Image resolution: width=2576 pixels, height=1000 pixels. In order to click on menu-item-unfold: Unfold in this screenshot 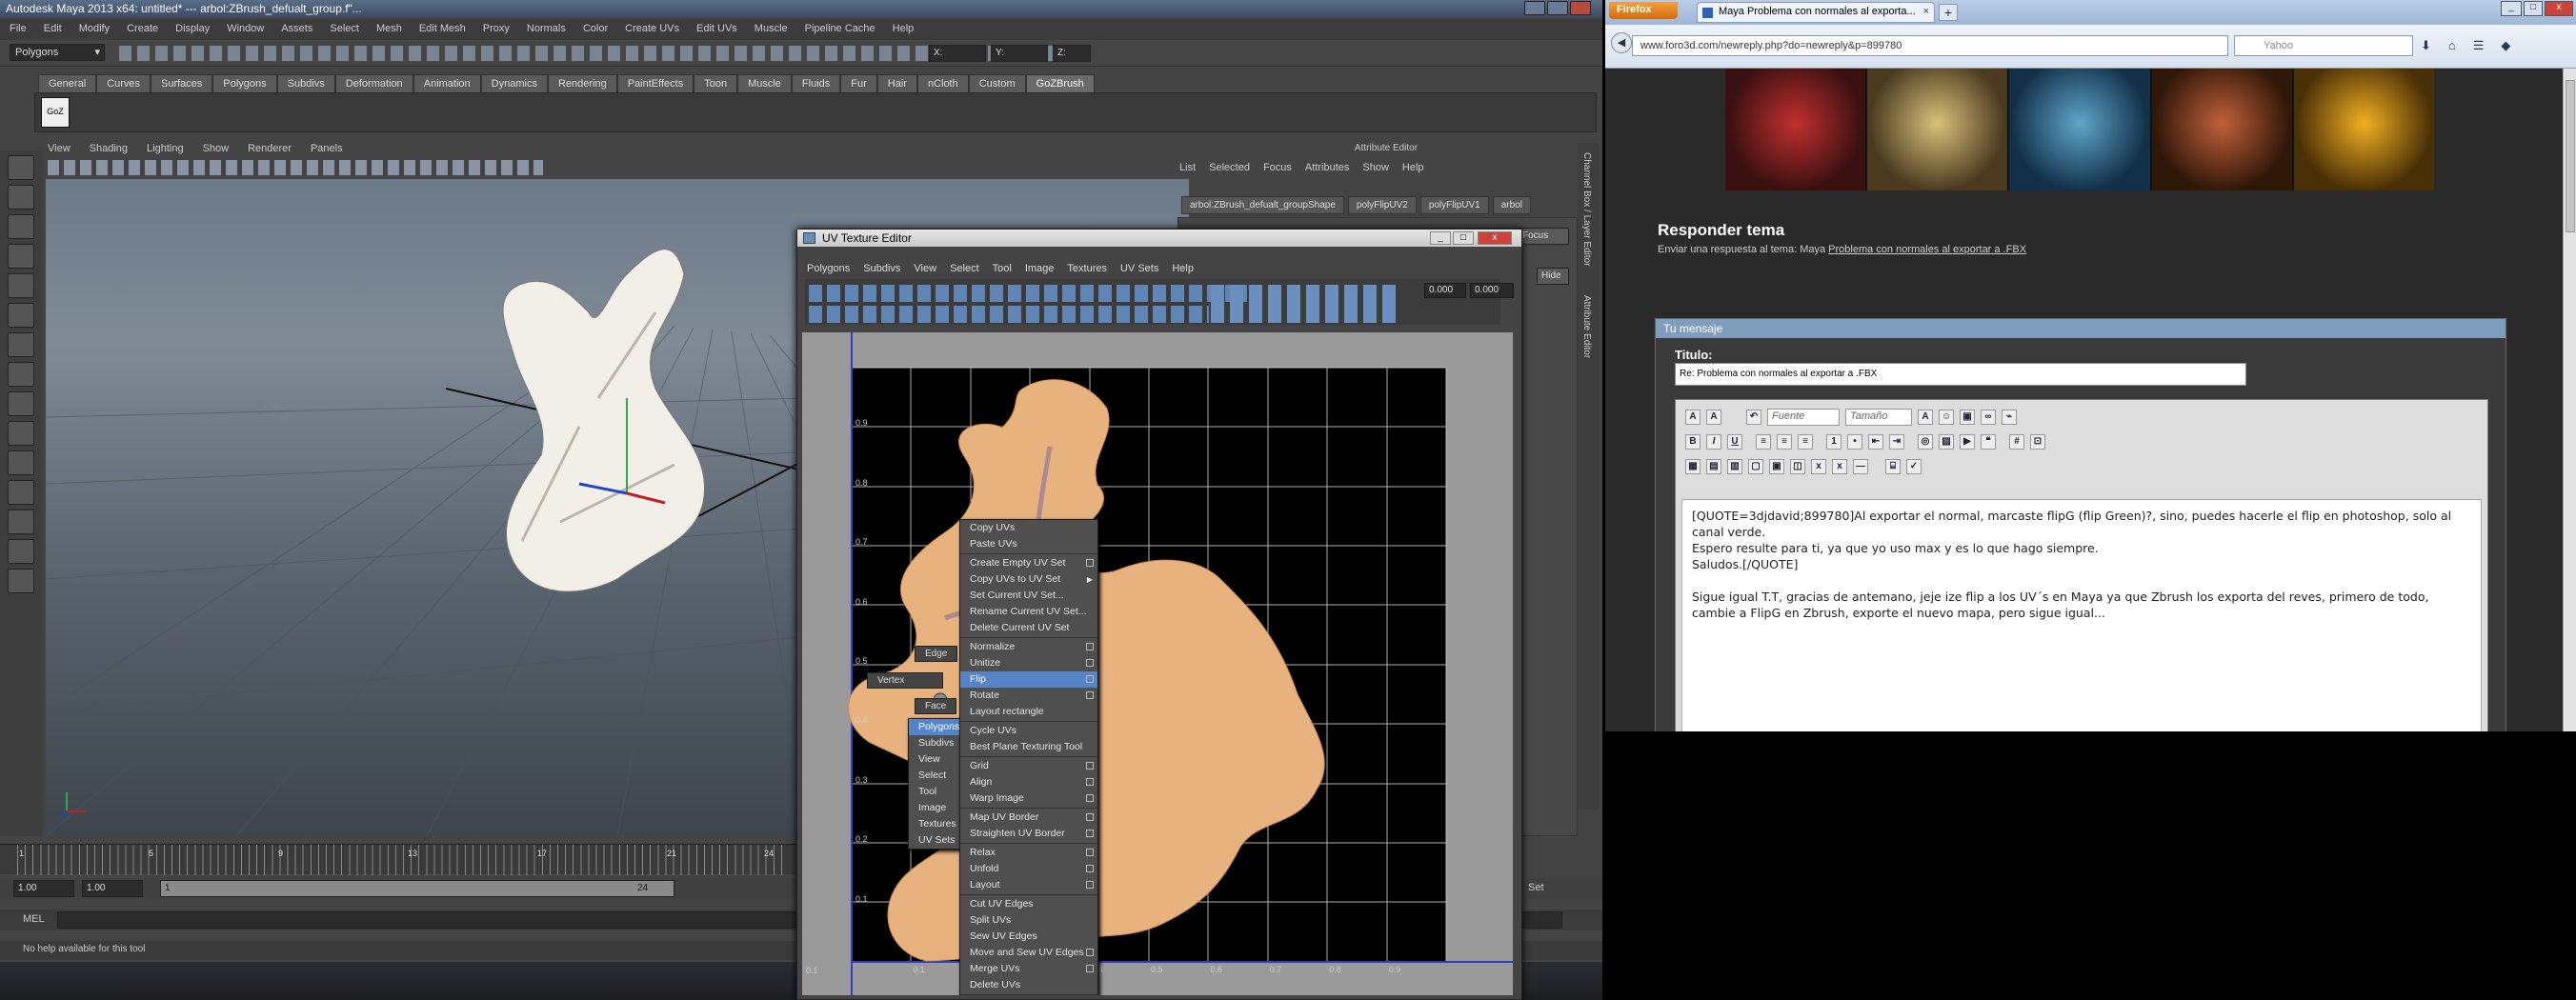, I will do `click(1028, 869)`.